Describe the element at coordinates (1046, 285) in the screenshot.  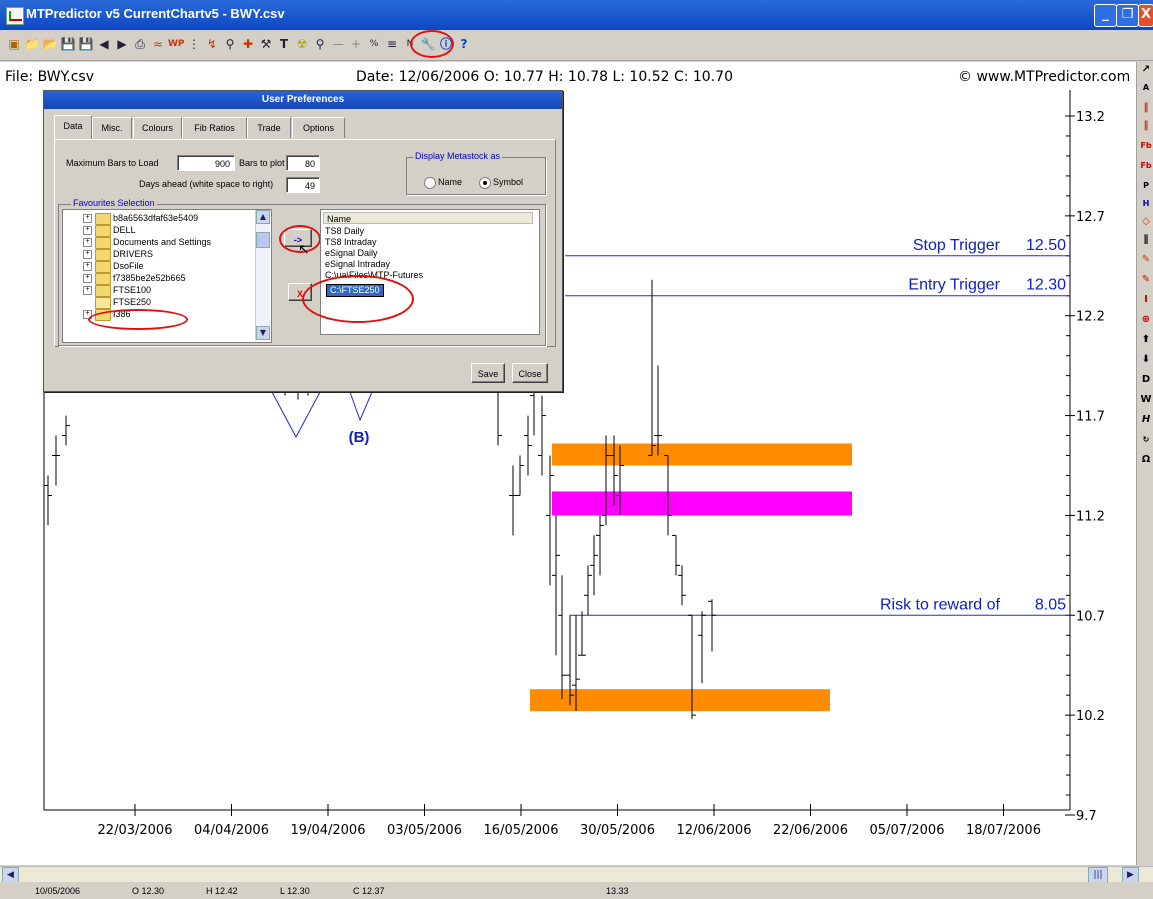
I see `trigger-value: 12.30` at that location.